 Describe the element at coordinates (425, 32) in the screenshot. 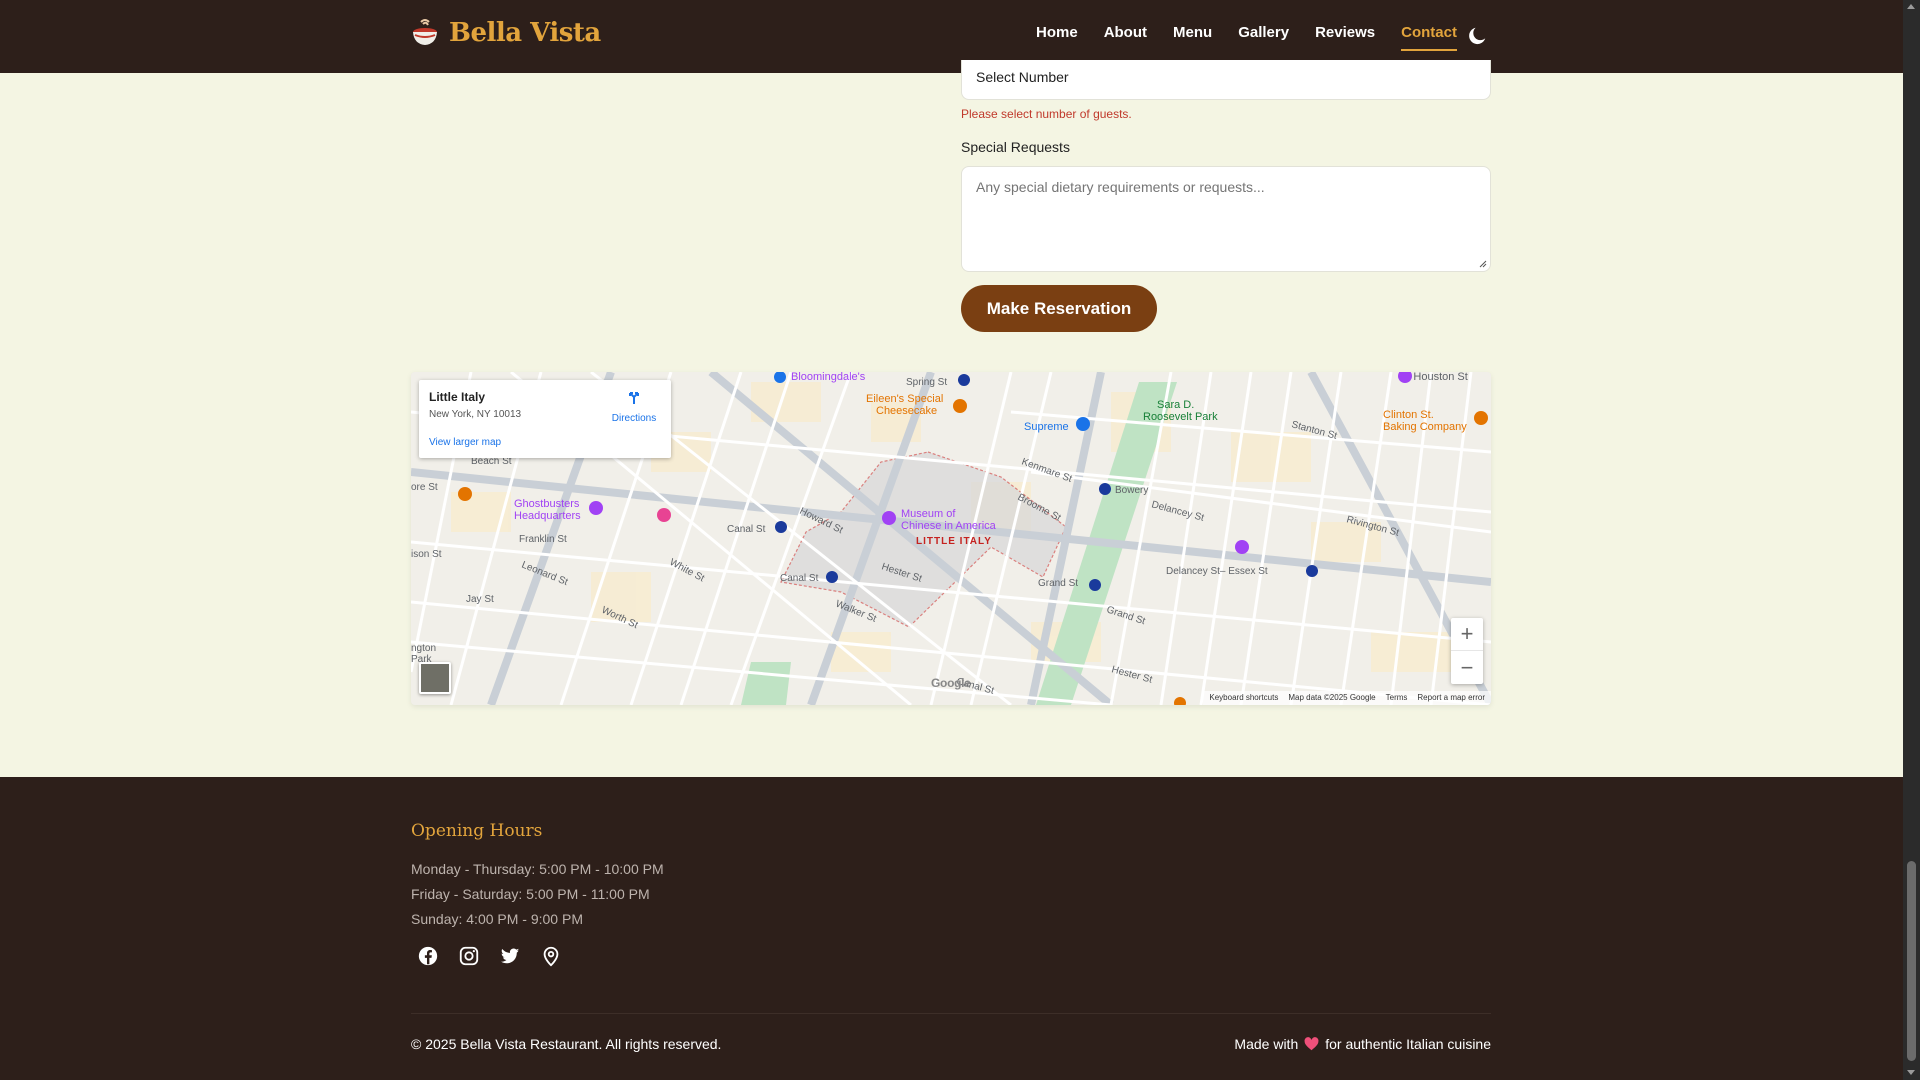

I see `pasta-bowl-icon` at that location.